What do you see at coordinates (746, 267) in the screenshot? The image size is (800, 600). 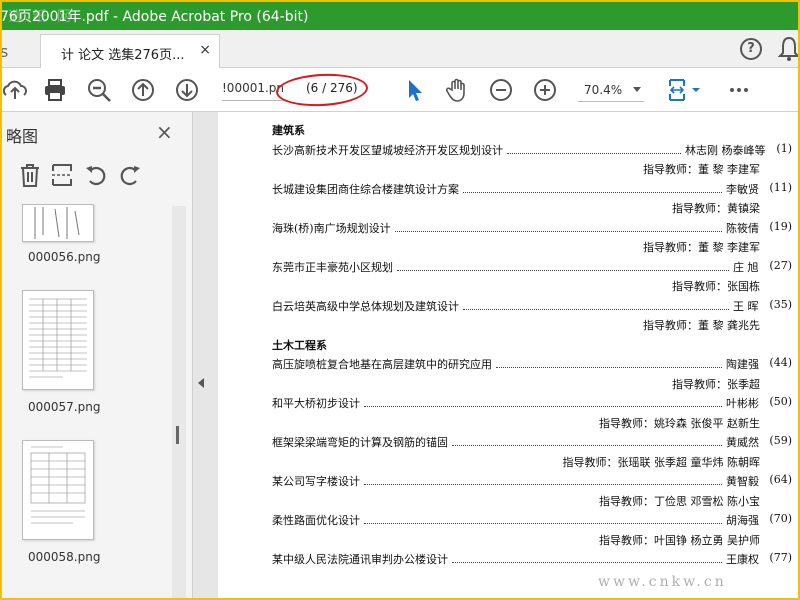 I see `entry-author: 庄 旭` at bounding box center [746, 267].